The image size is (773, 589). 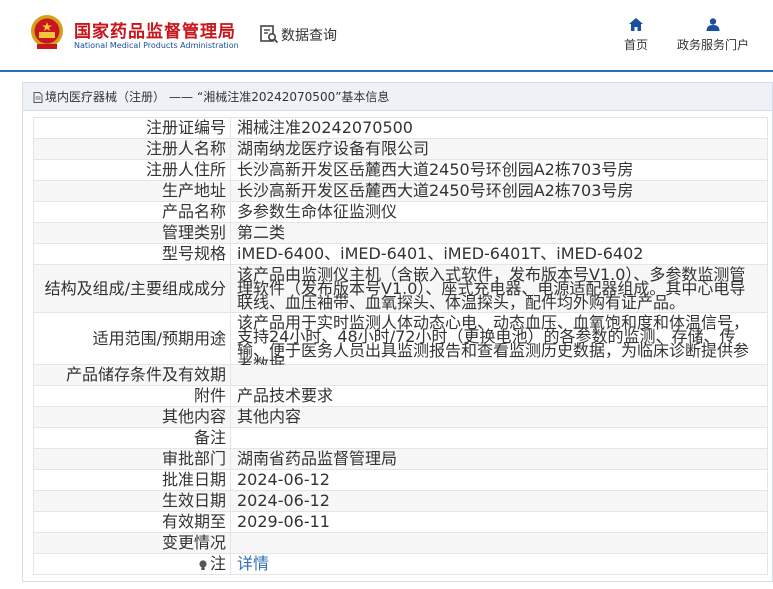 I want to click on row-label: 审批部门, so click(x=132, y=459).